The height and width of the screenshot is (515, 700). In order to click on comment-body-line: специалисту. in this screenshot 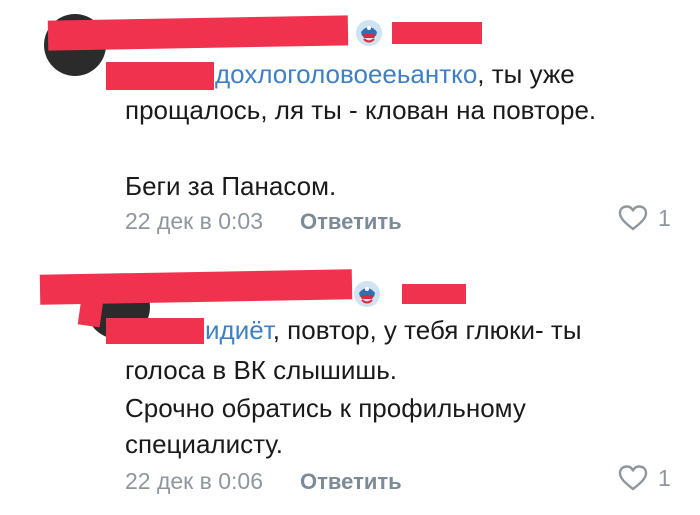, I will do `click(204, 444)`.